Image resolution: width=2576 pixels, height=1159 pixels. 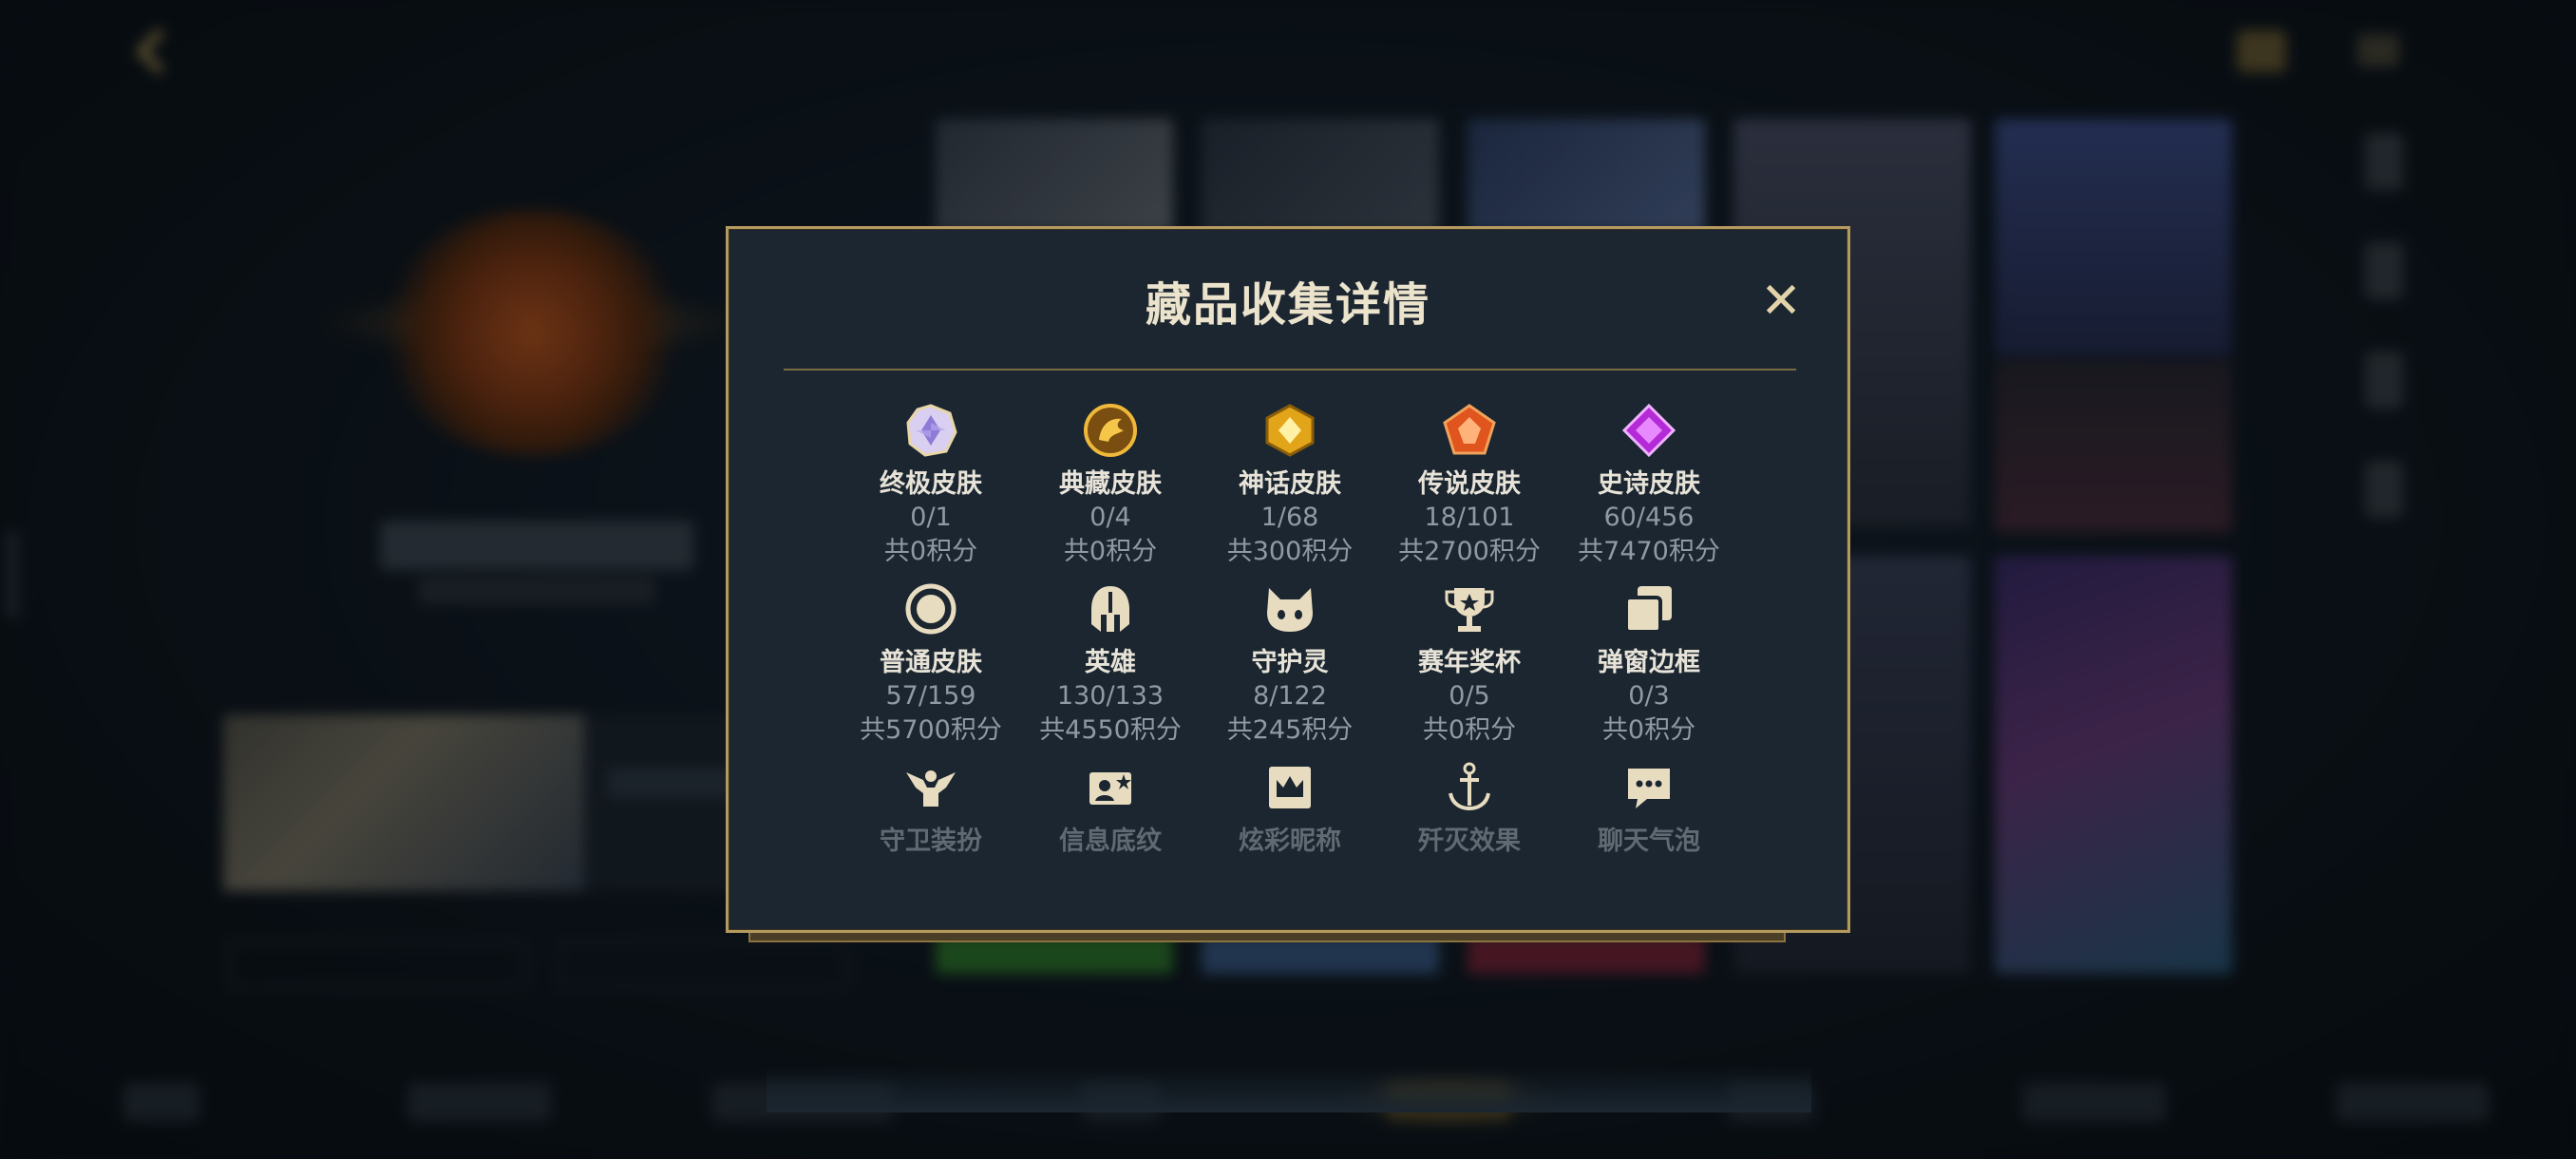 What do you see at coordinates (1110, 517) in the screenshot?
I see `item-count: 0/4` at bounding box center [1110, 517].